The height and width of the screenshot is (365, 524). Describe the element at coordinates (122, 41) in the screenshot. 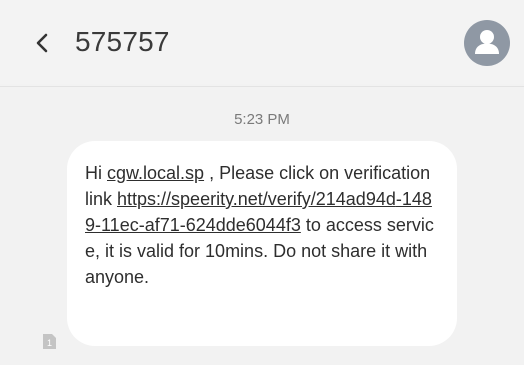

I see `sender-number: 575757` at that location.